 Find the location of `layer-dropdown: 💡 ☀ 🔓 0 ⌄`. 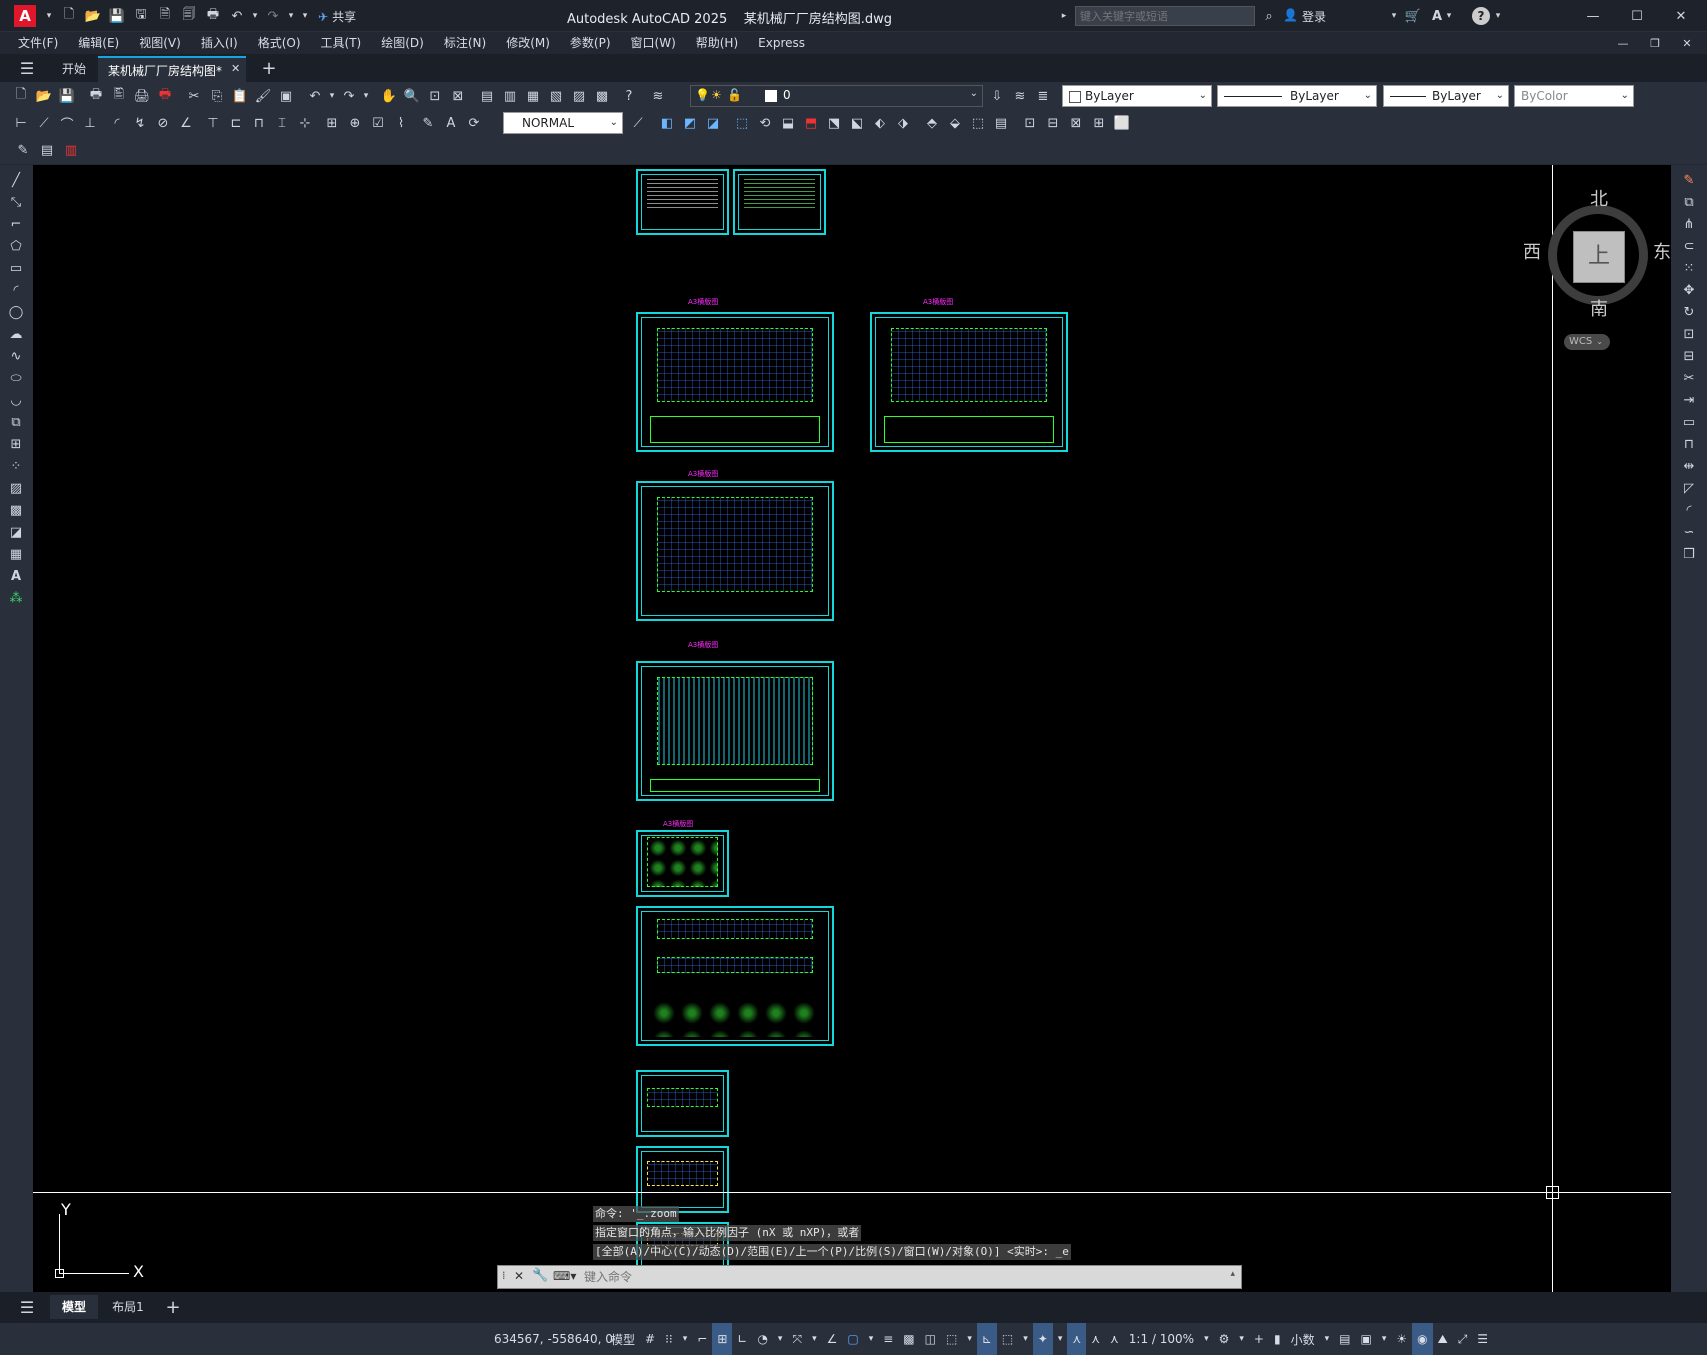

layer-dropdown: 💡 ☀ 🔓 0 ⌄ is located at coordinates (836, 96).